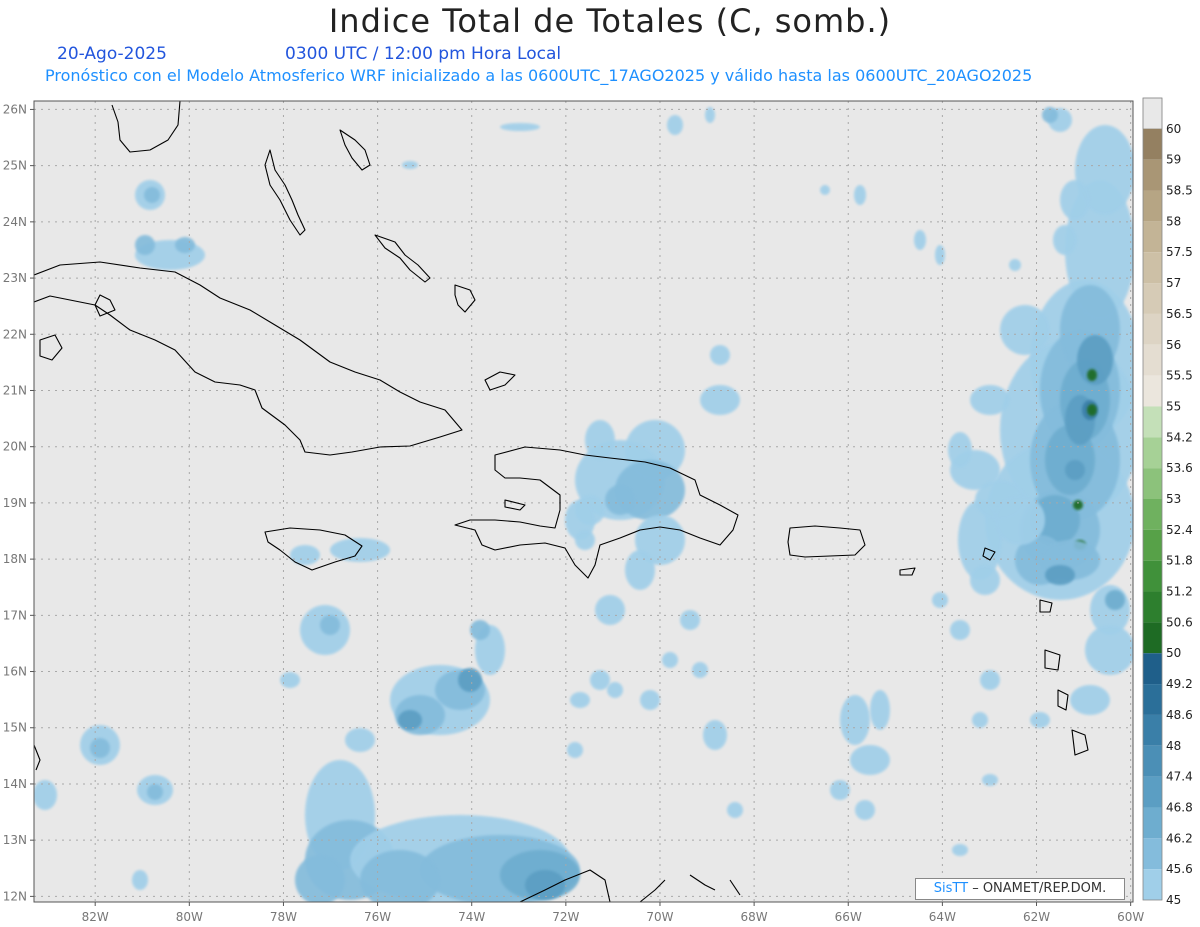 The image size is (1200, 927). I want to click on legend-label: 56, so click(1173, 345).